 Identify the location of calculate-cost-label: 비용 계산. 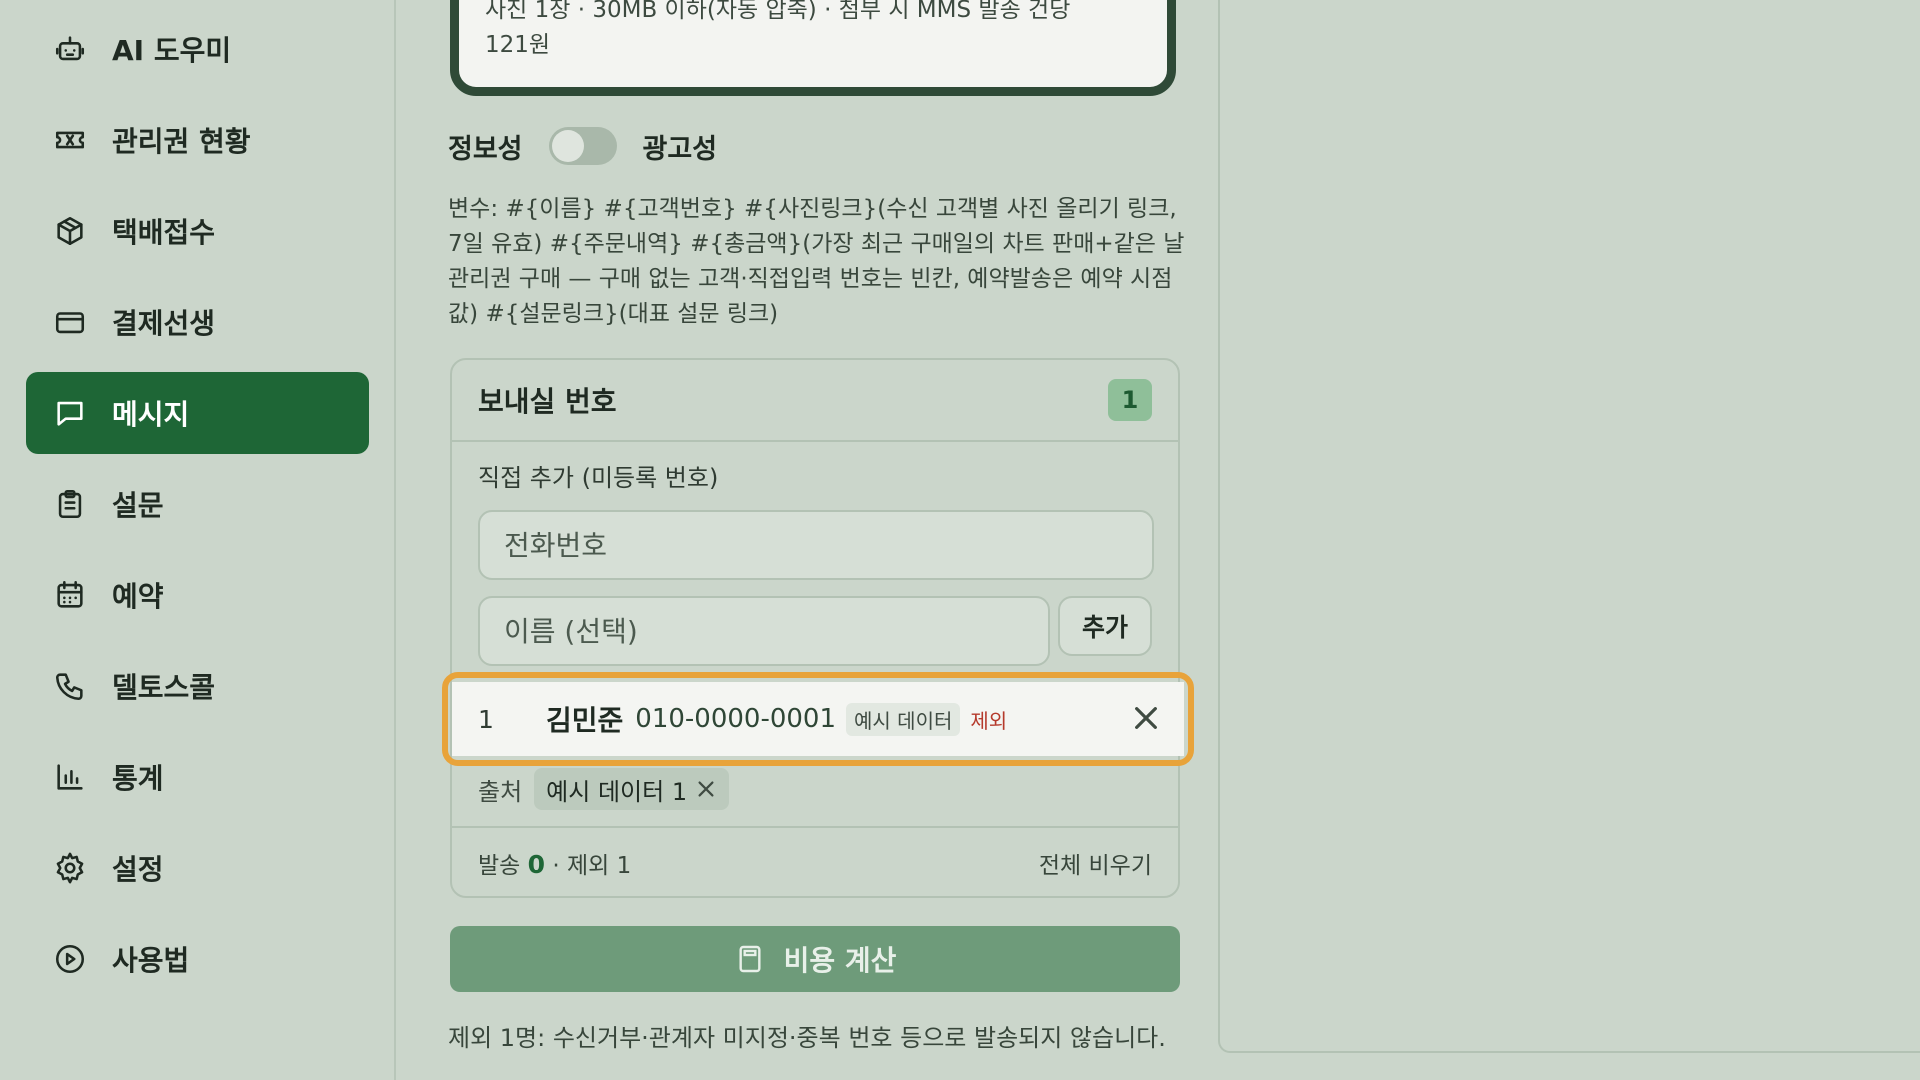
(840, 960).